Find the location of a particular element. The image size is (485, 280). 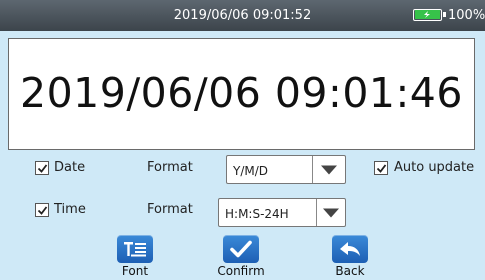

time-format-dropdown: H:M:S-24H is located at coordinates (282, 212).